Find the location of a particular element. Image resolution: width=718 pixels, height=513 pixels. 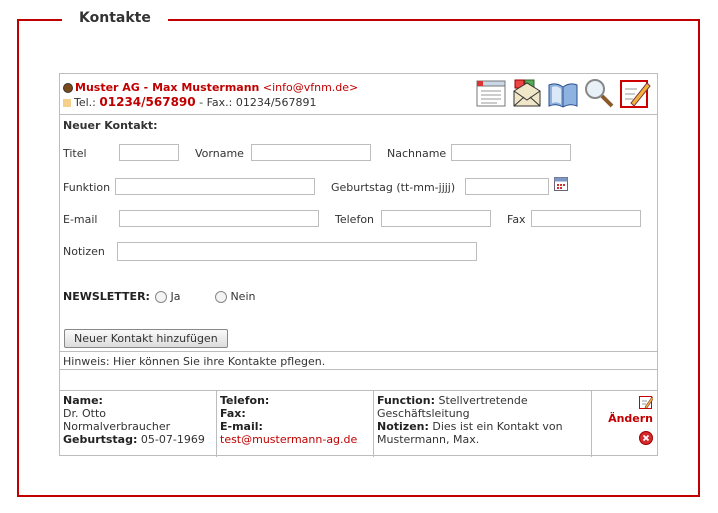

vorname-label: Vorname is located at coordinates (219, 153).